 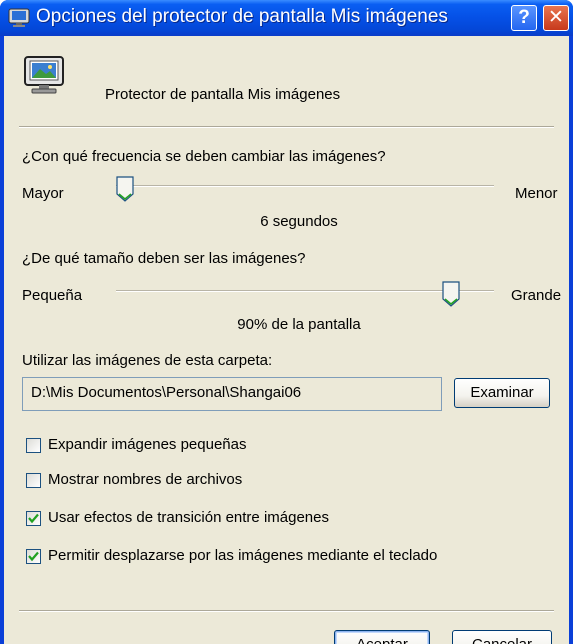 I want to click on close-icon: ✕, so click(x=556, y=17).